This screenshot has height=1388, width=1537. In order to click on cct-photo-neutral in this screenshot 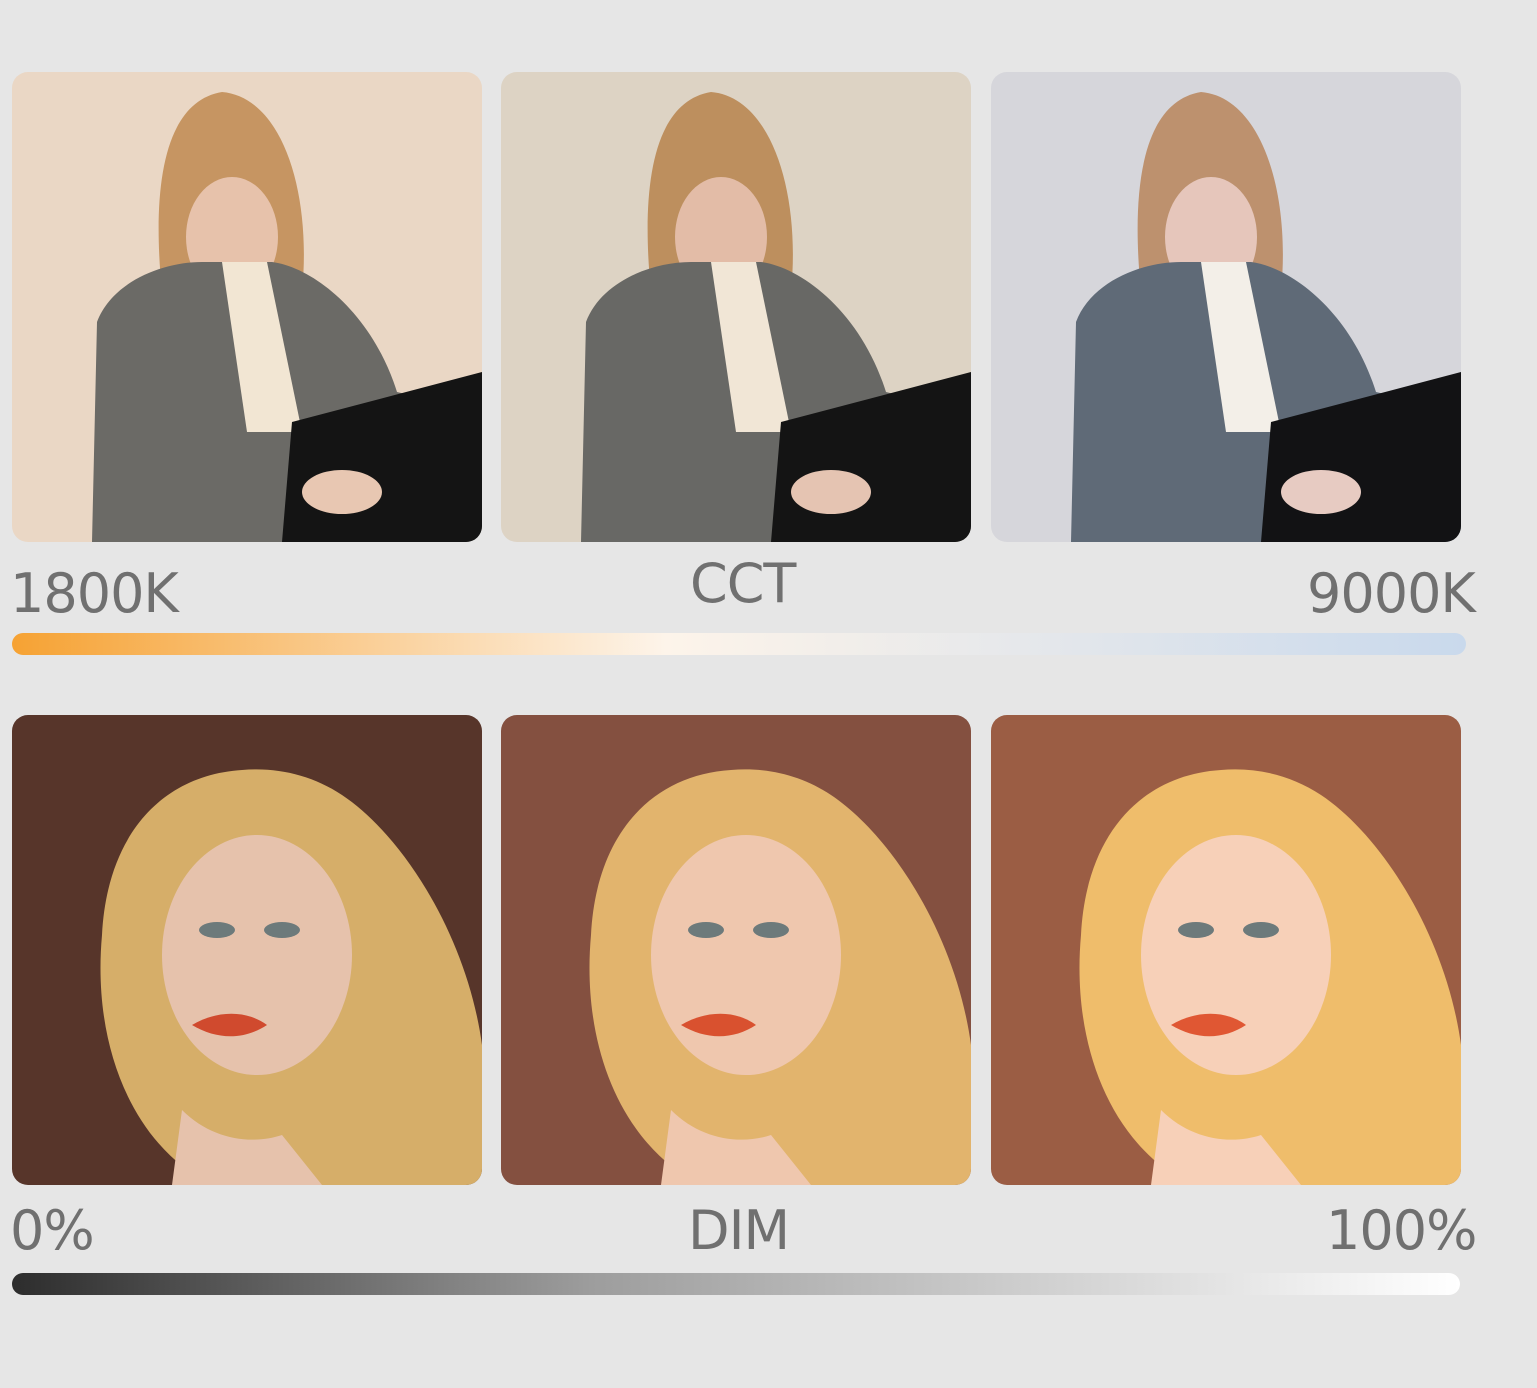, I will do `click(736, 307)`.